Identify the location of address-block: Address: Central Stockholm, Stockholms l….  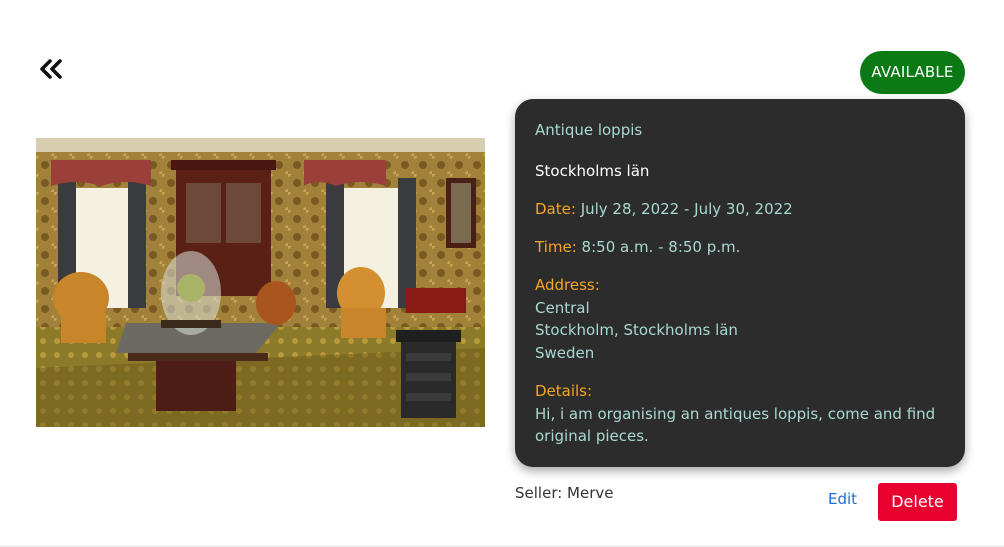
(740, 319).